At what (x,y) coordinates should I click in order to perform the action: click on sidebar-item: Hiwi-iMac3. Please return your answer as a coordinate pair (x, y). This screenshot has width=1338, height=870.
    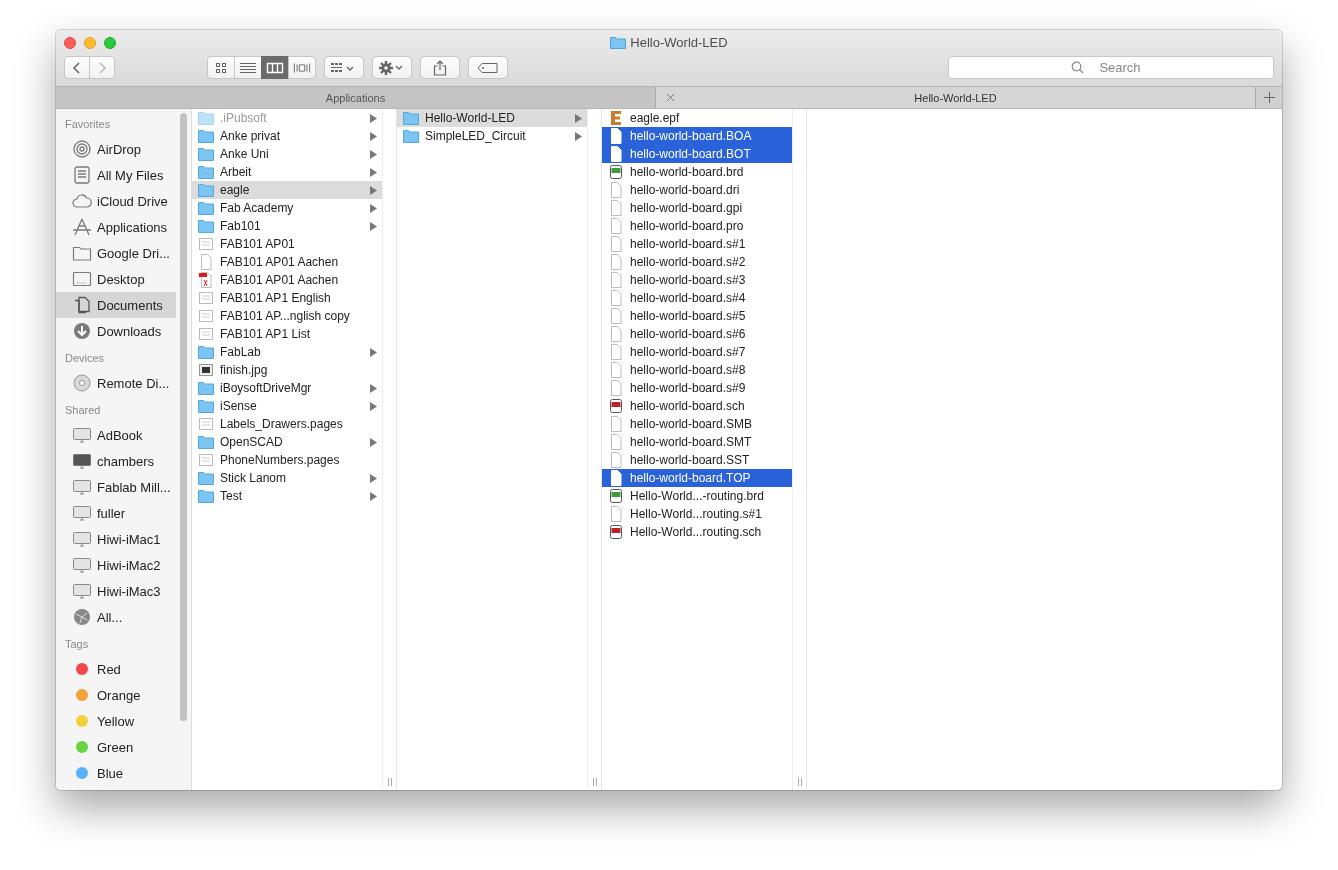
    Looking at the image, I should click on (116, 591).